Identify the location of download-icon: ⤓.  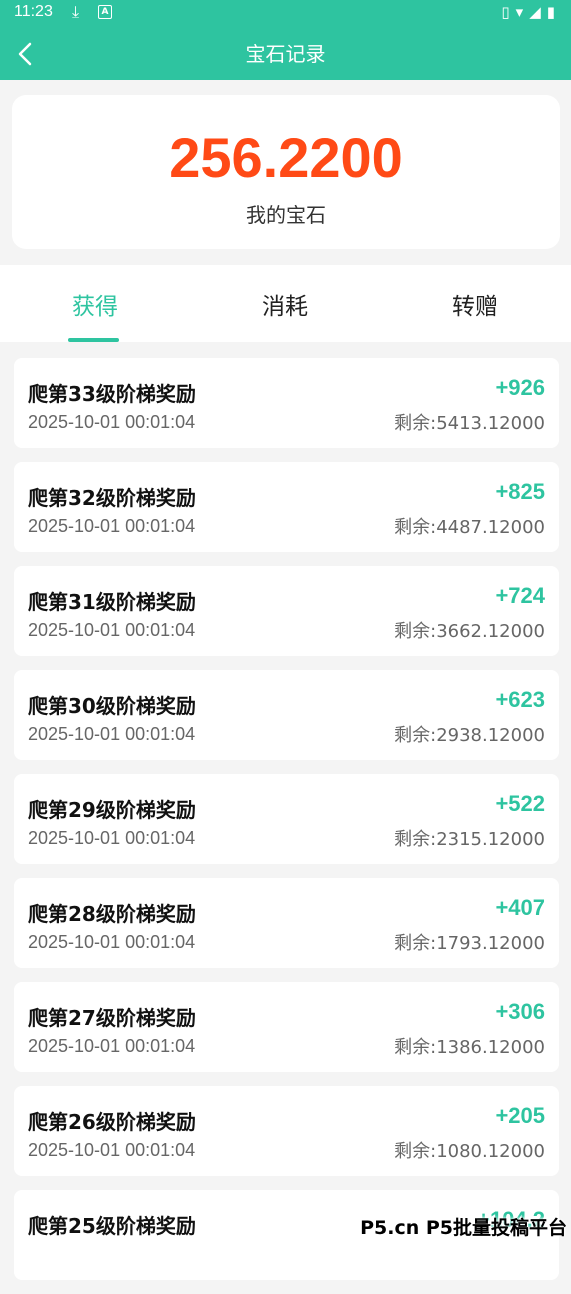
(76, 11).